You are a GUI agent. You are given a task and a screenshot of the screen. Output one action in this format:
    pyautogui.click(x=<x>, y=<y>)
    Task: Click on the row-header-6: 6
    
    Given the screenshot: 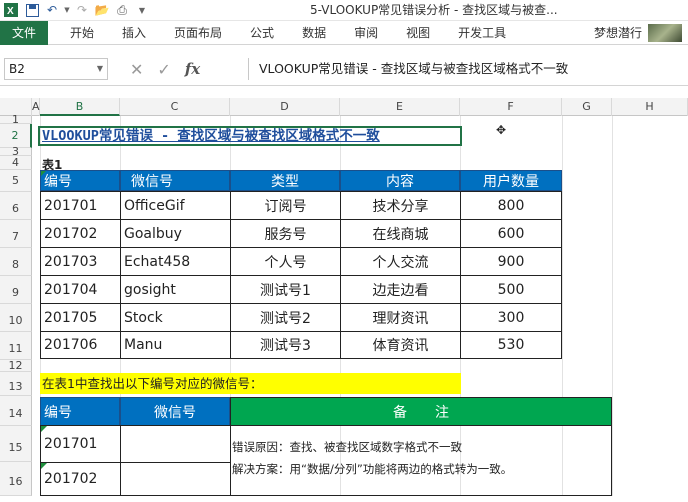 What is the action you would take?
    pyautogui.click(x=16, y=206)
    